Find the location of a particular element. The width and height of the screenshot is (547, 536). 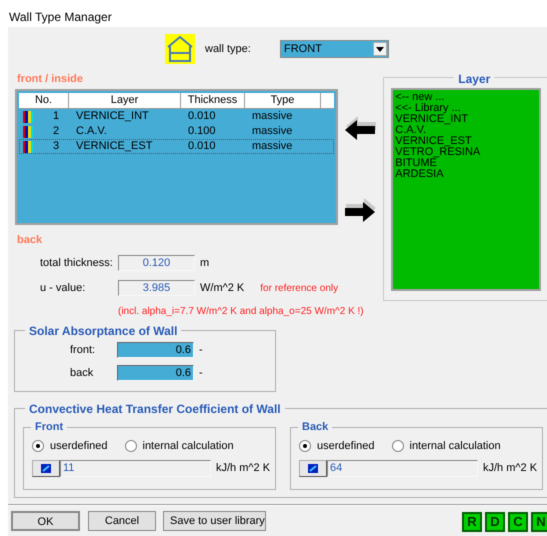

layer-list-item: VETRO_RESINA is located at coordinates (467, 152).